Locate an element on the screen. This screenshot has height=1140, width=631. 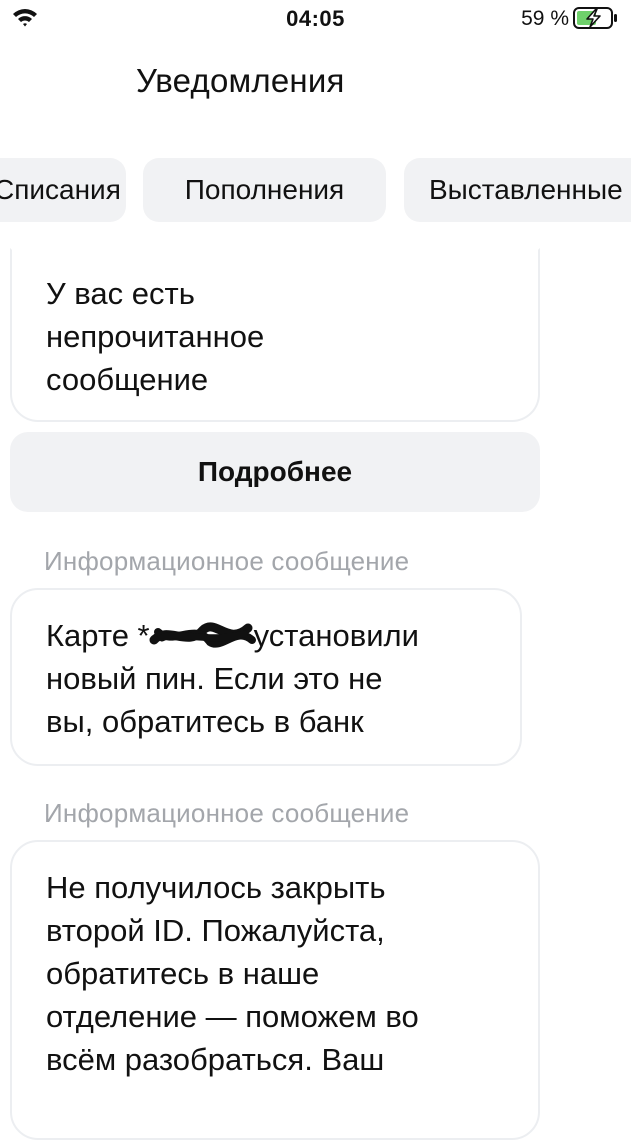
tab-invoices: Выставленные is located at coordinates (517, 190).